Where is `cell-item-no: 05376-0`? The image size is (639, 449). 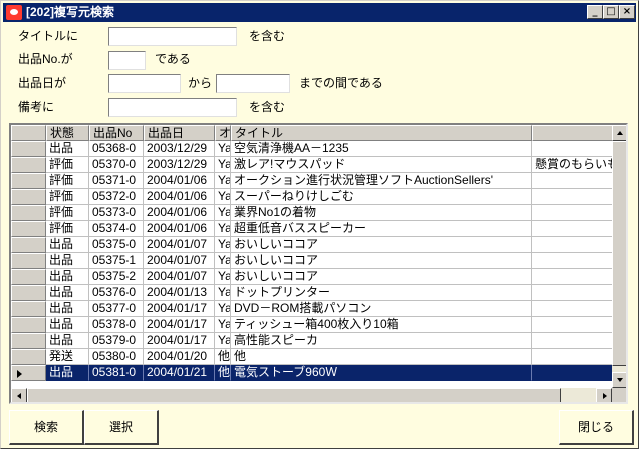
cell-item-no: 05376-0 is located at coordinates (116, 293).